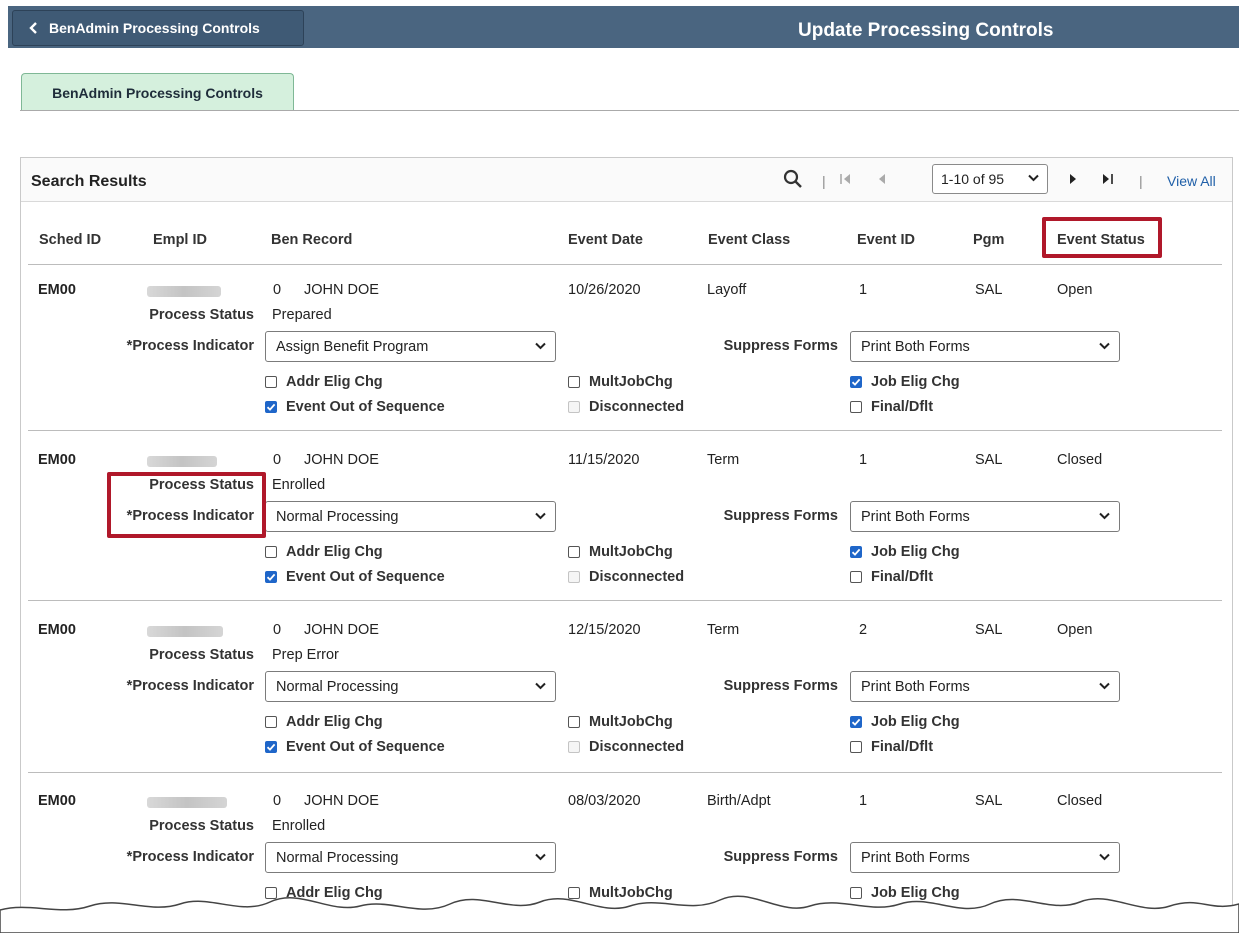  Describe the element at coordinates (727, 290) in the screenshot. I see `event-class: Layoff` at that location.